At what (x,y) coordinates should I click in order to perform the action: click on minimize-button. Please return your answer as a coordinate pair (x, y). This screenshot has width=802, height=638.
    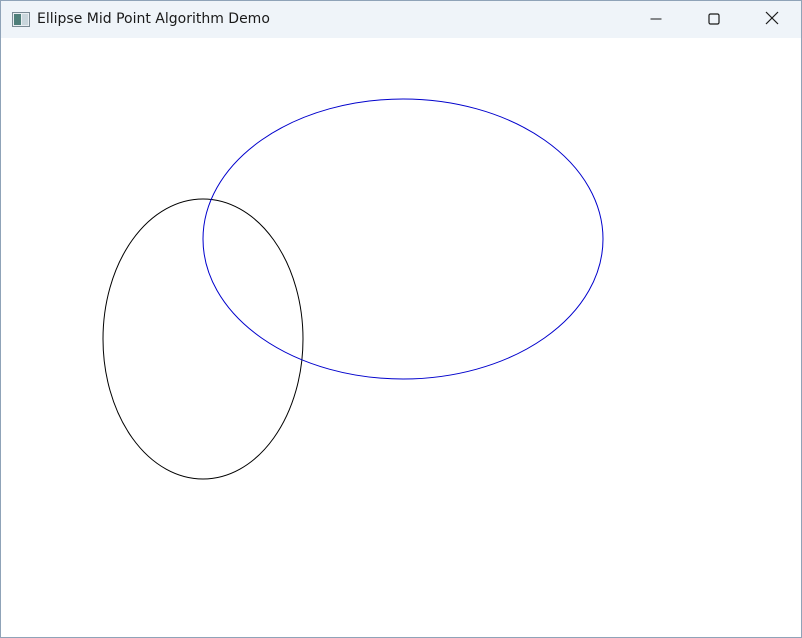
    Looking at the image, I should click on (656, 19).